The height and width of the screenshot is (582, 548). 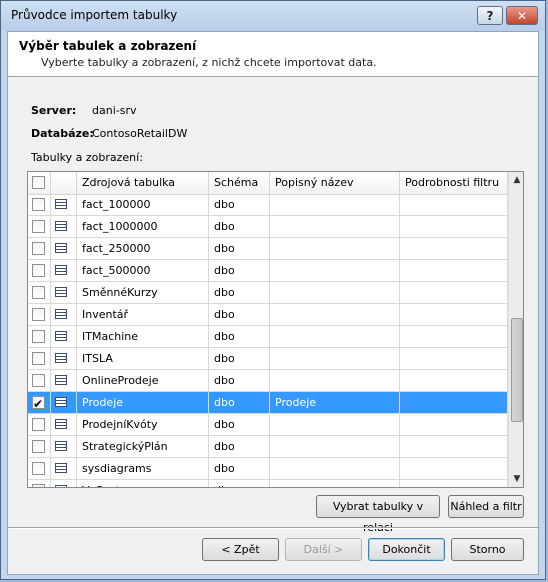 What do you see at coordinates (143, 403) in the screenshot?
I see `cell-name: Prodeje` at bounding box center [143, 403].